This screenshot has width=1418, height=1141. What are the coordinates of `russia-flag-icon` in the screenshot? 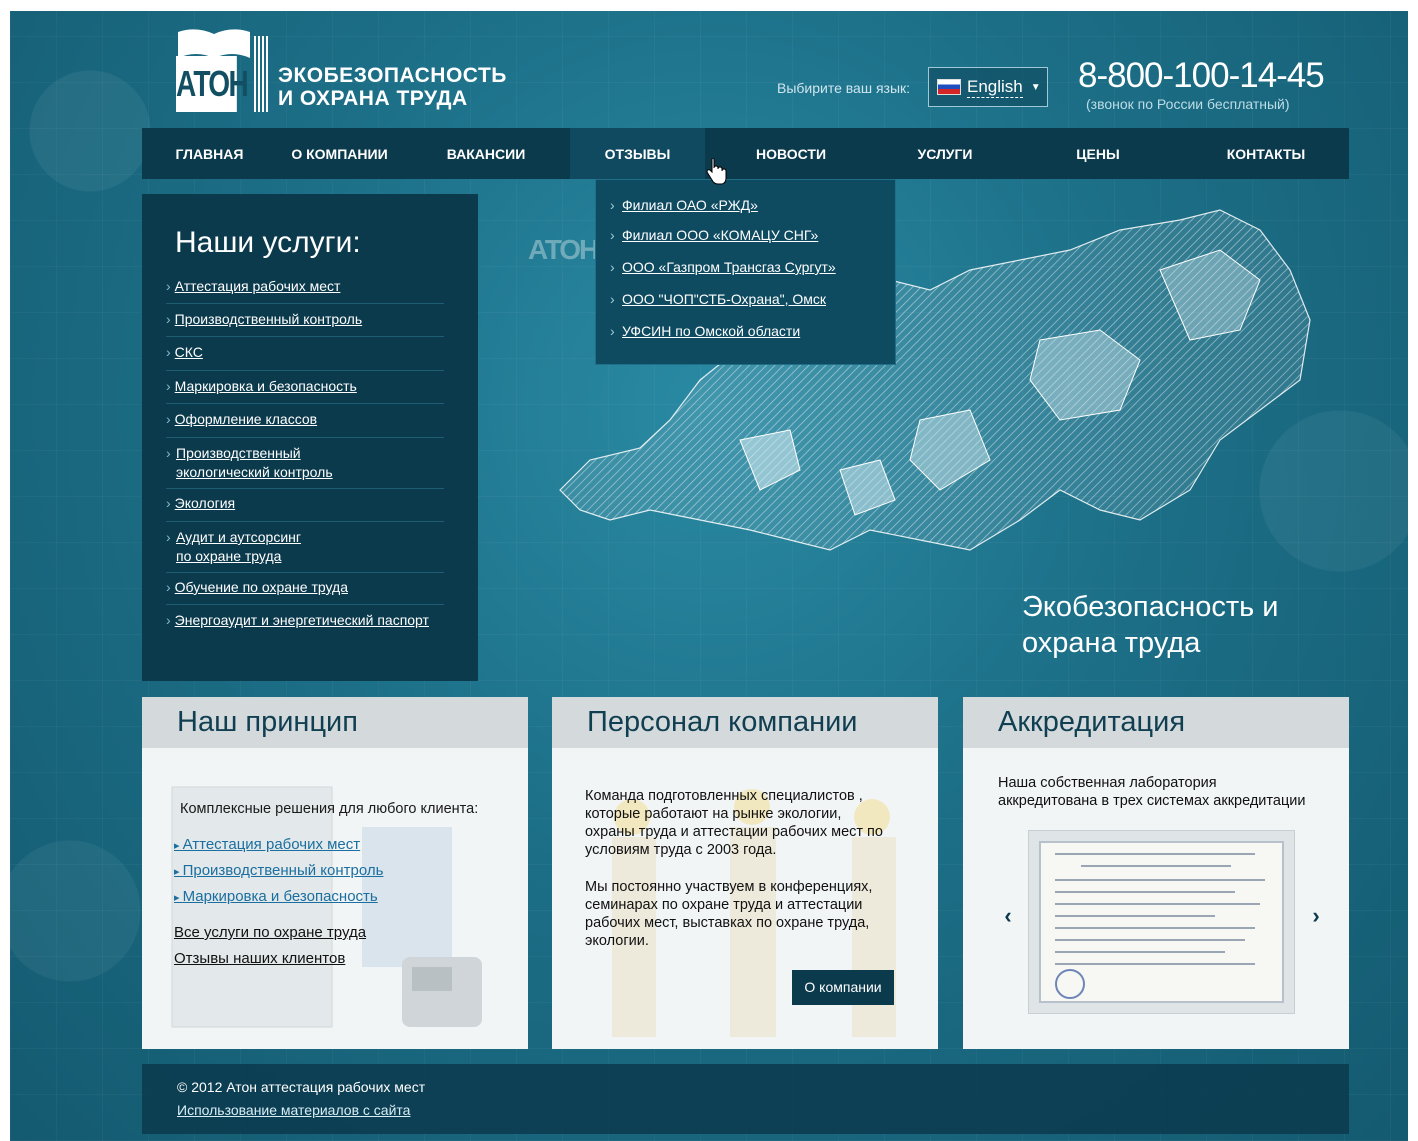 It's located at (949, 87).